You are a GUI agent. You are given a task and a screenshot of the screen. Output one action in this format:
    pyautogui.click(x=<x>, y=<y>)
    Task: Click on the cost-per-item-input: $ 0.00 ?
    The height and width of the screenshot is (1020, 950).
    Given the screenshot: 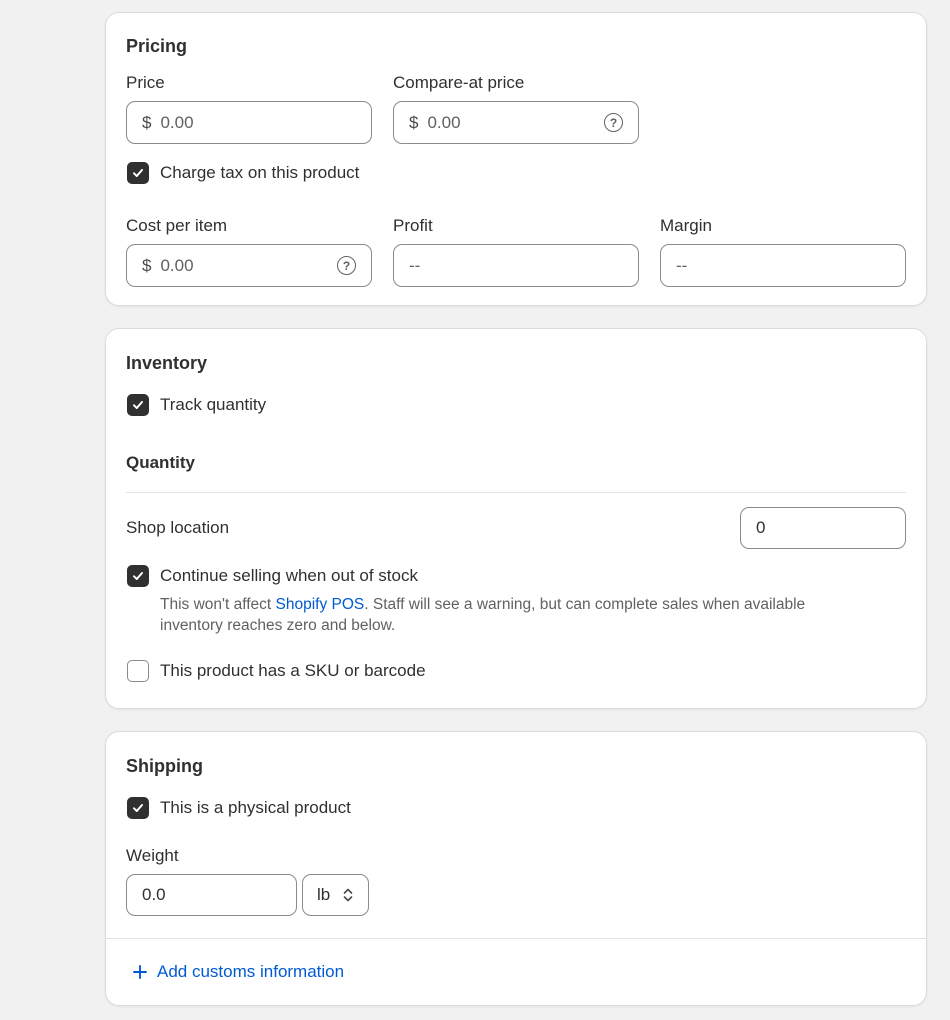 What is the action you would take?
    pyautogui.click(x=249, y=265)
    